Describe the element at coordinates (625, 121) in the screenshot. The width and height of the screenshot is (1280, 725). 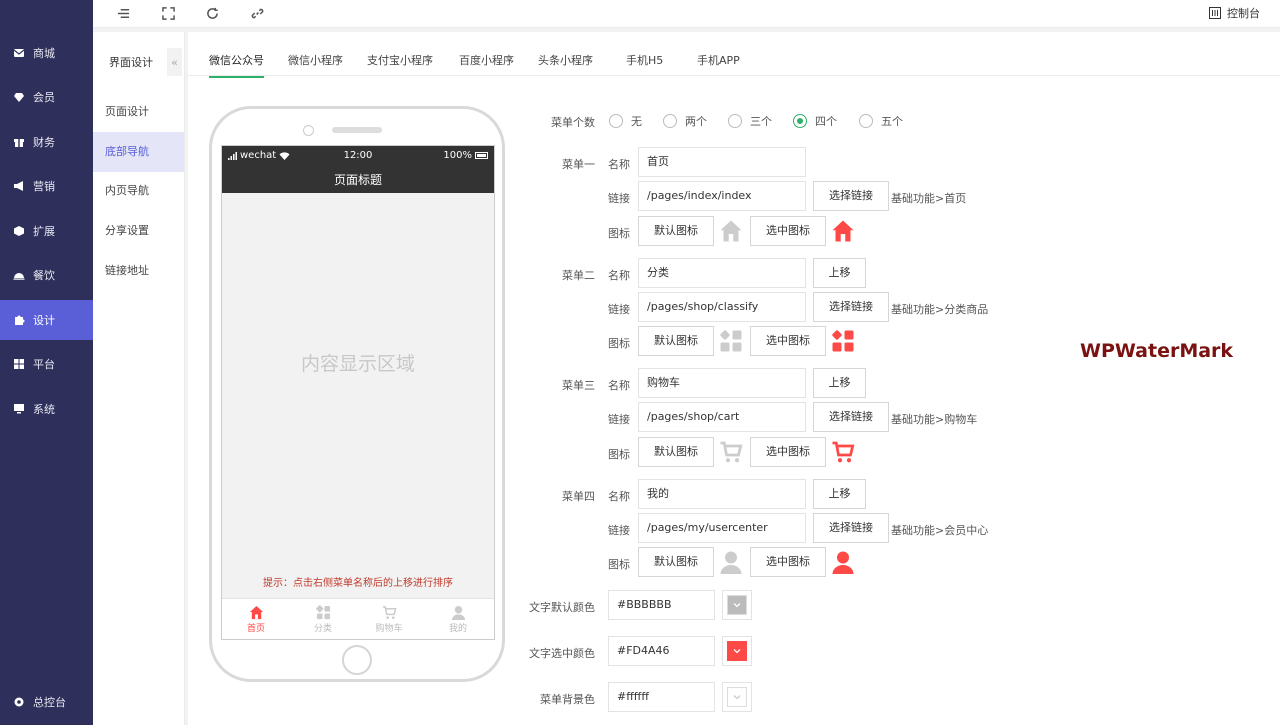
I see `radio-menu-count-none: 无` at that location.